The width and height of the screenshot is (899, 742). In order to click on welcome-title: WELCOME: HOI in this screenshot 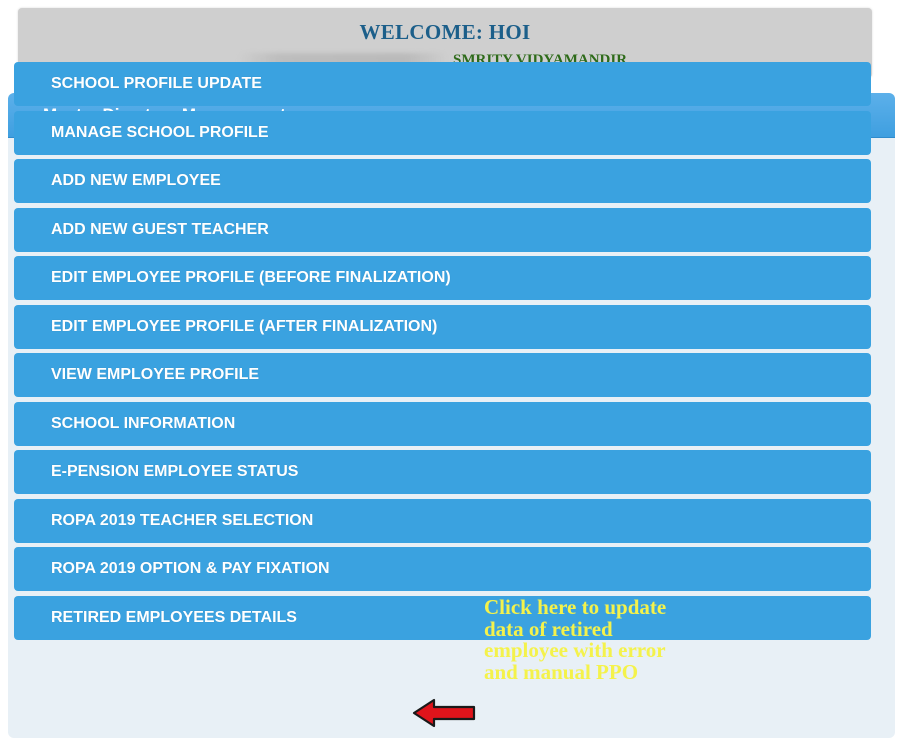, I will do `click(445, 32)`.